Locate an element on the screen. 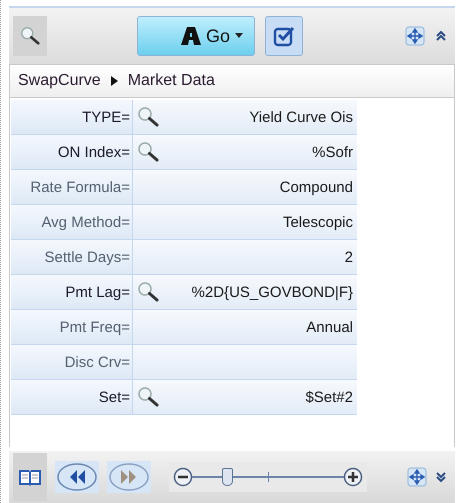  field-value: 2 is located at coordinates (245, 257).